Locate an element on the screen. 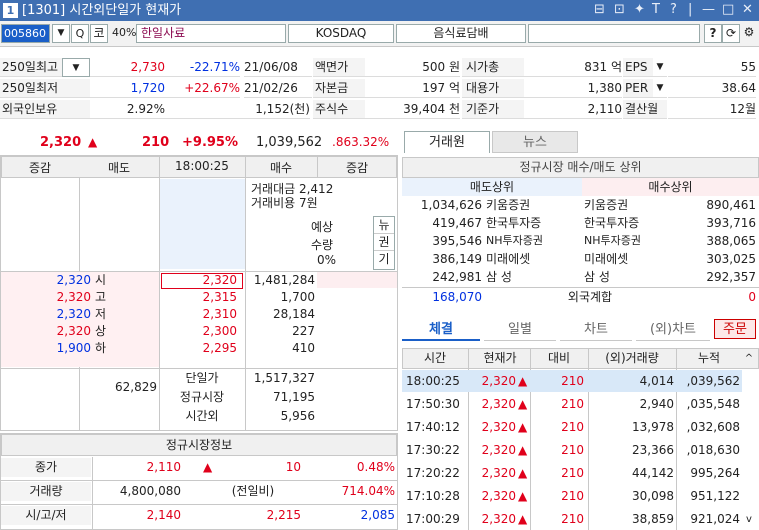  korean-toggle: 코 is located at coordinates (99, 33).